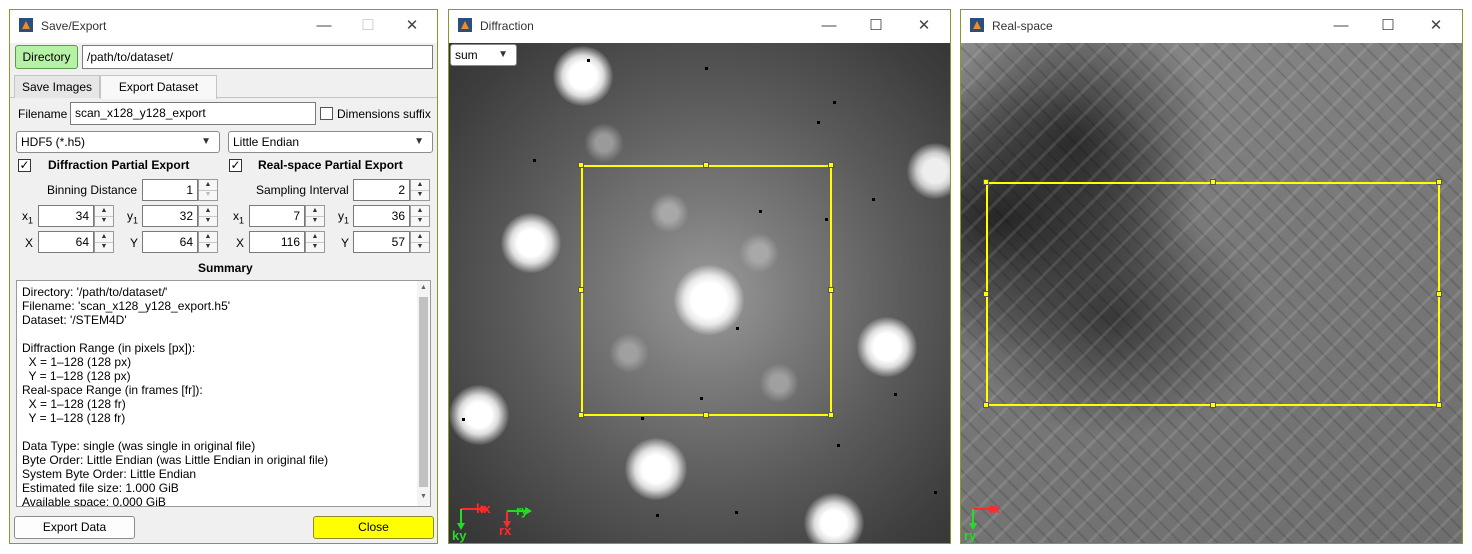 This screenshot has width=1472, height=554. I want to click on diff-X-stepper: ▲ ▼, so click(104, 242).